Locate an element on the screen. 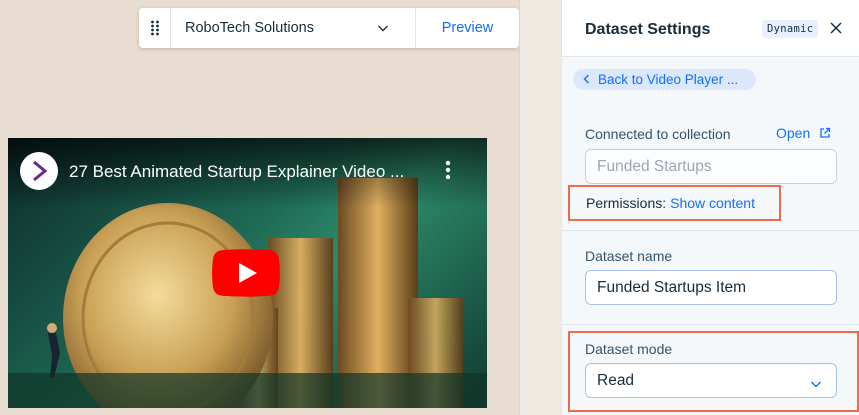 The image size is (859, 415). close-icon is located at coordinates (836, 30).